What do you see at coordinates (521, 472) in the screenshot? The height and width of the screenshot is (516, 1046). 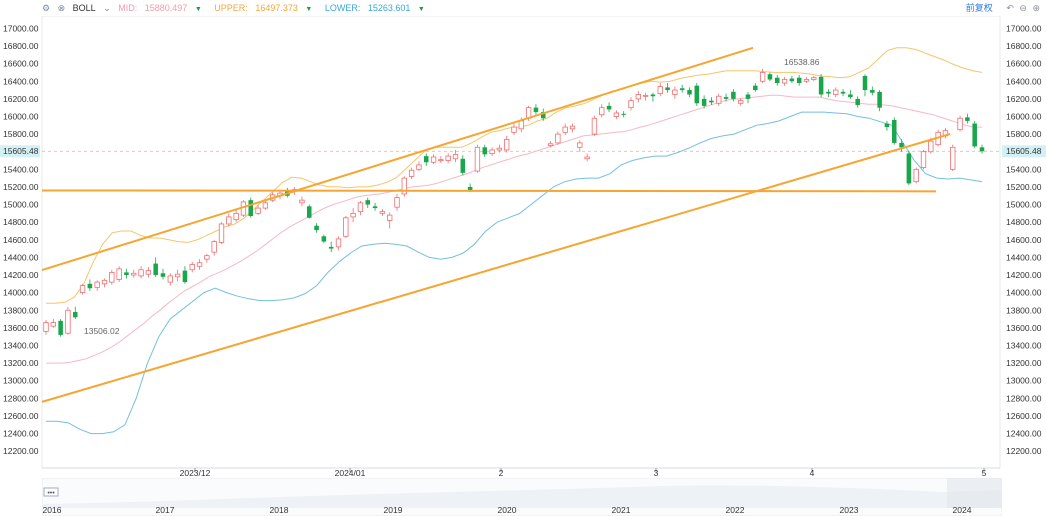 I see `x-axis: 2023/12 2024/01 2 3 4 5` at bounding box center [521, 472].